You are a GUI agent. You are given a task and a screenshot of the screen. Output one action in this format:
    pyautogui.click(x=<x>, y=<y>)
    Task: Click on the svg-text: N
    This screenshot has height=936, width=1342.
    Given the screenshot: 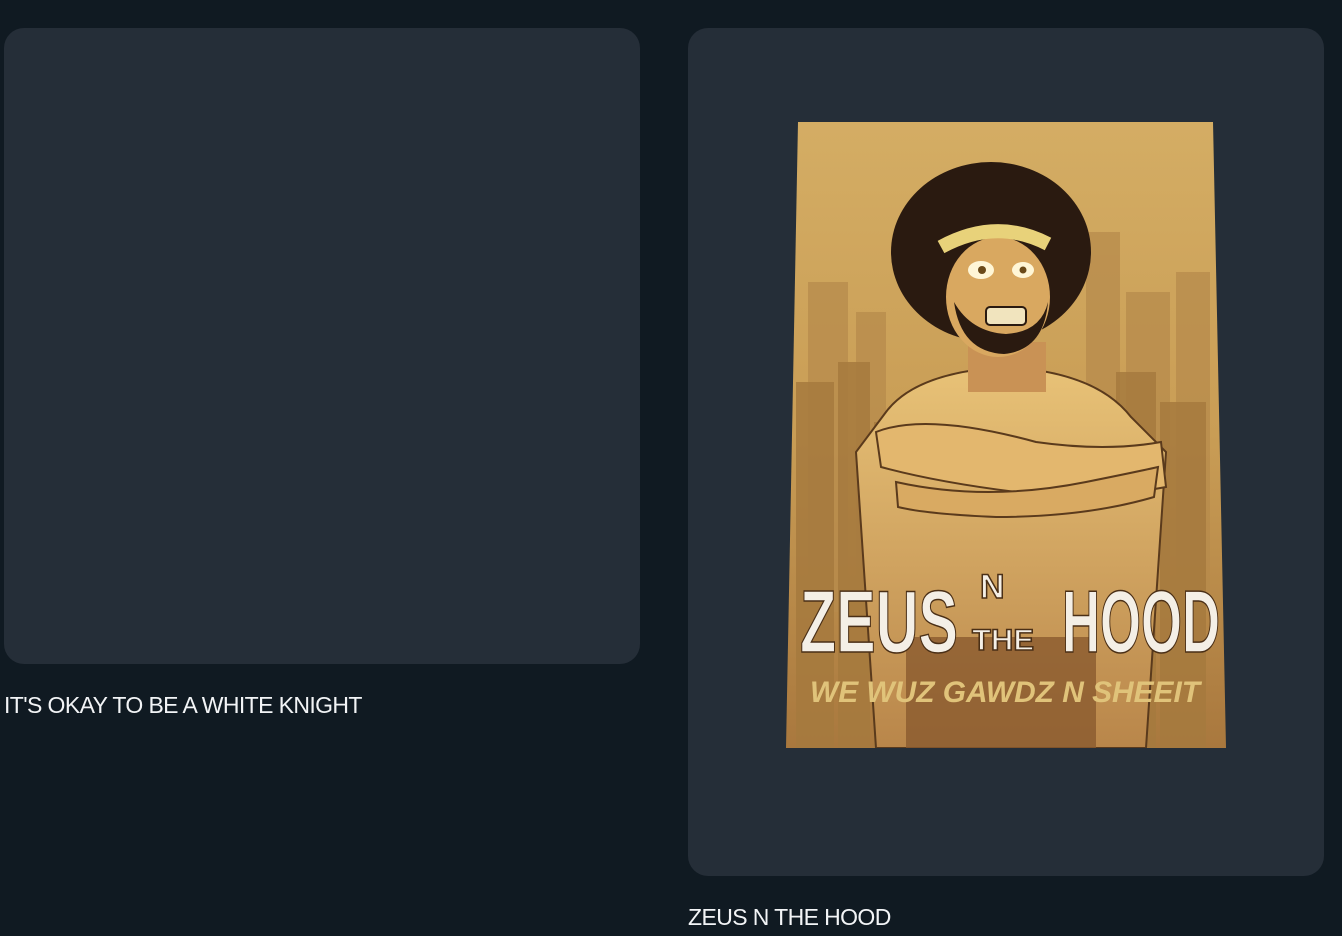 What is the action you would take?
    pyautogui.click(x=992, y=587)
    